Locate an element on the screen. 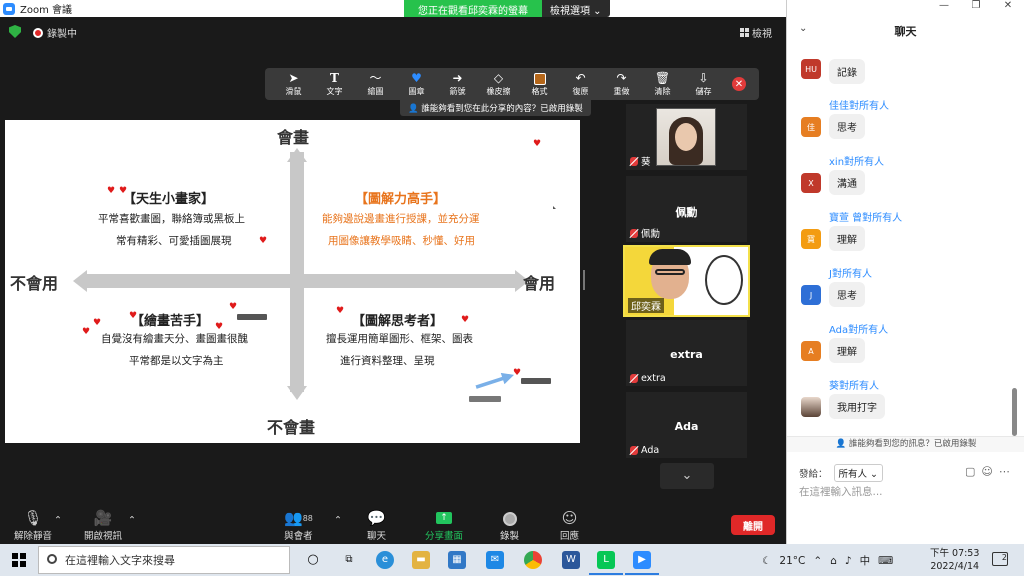 The width and height of the screenshot is (1024, 576). window-controls: — ❐ ✕ is located at coordinates (905, 8).